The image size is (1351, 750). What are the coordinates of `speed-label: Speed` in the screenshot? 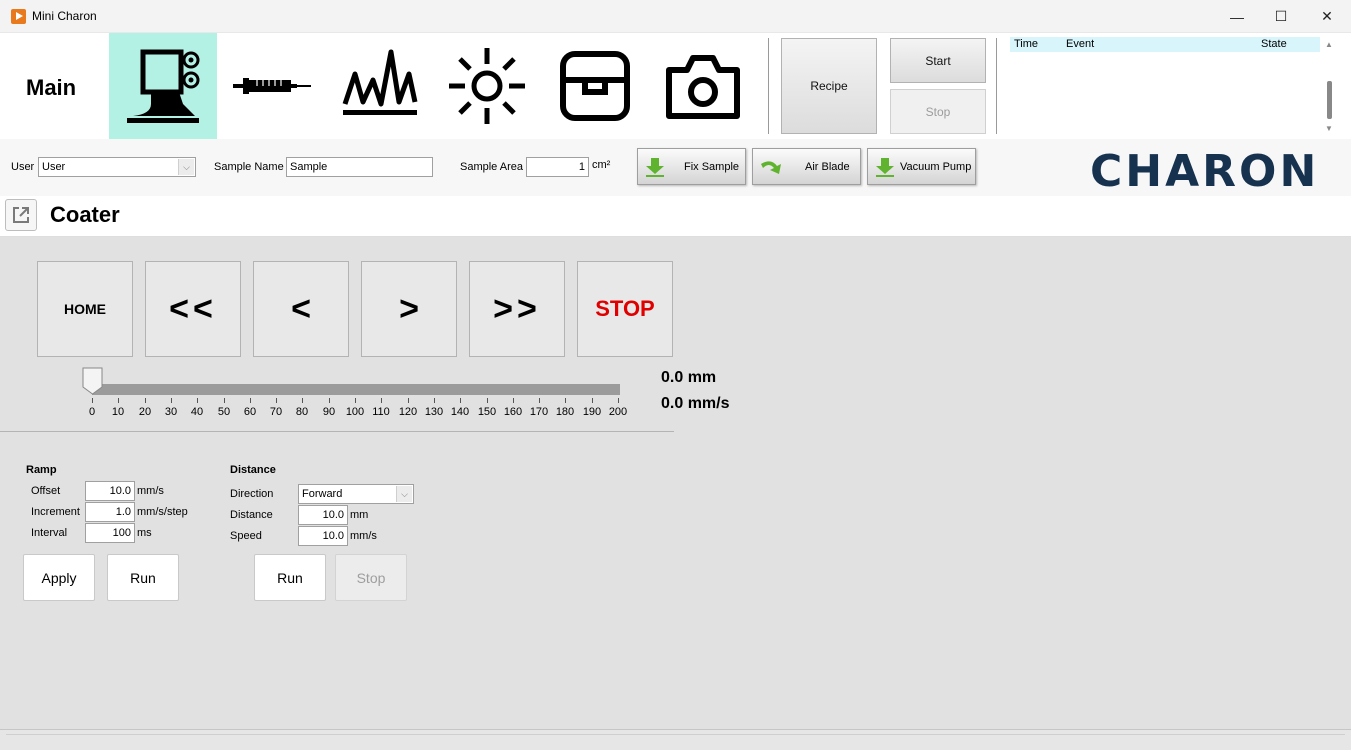 It's located at (246, 536).